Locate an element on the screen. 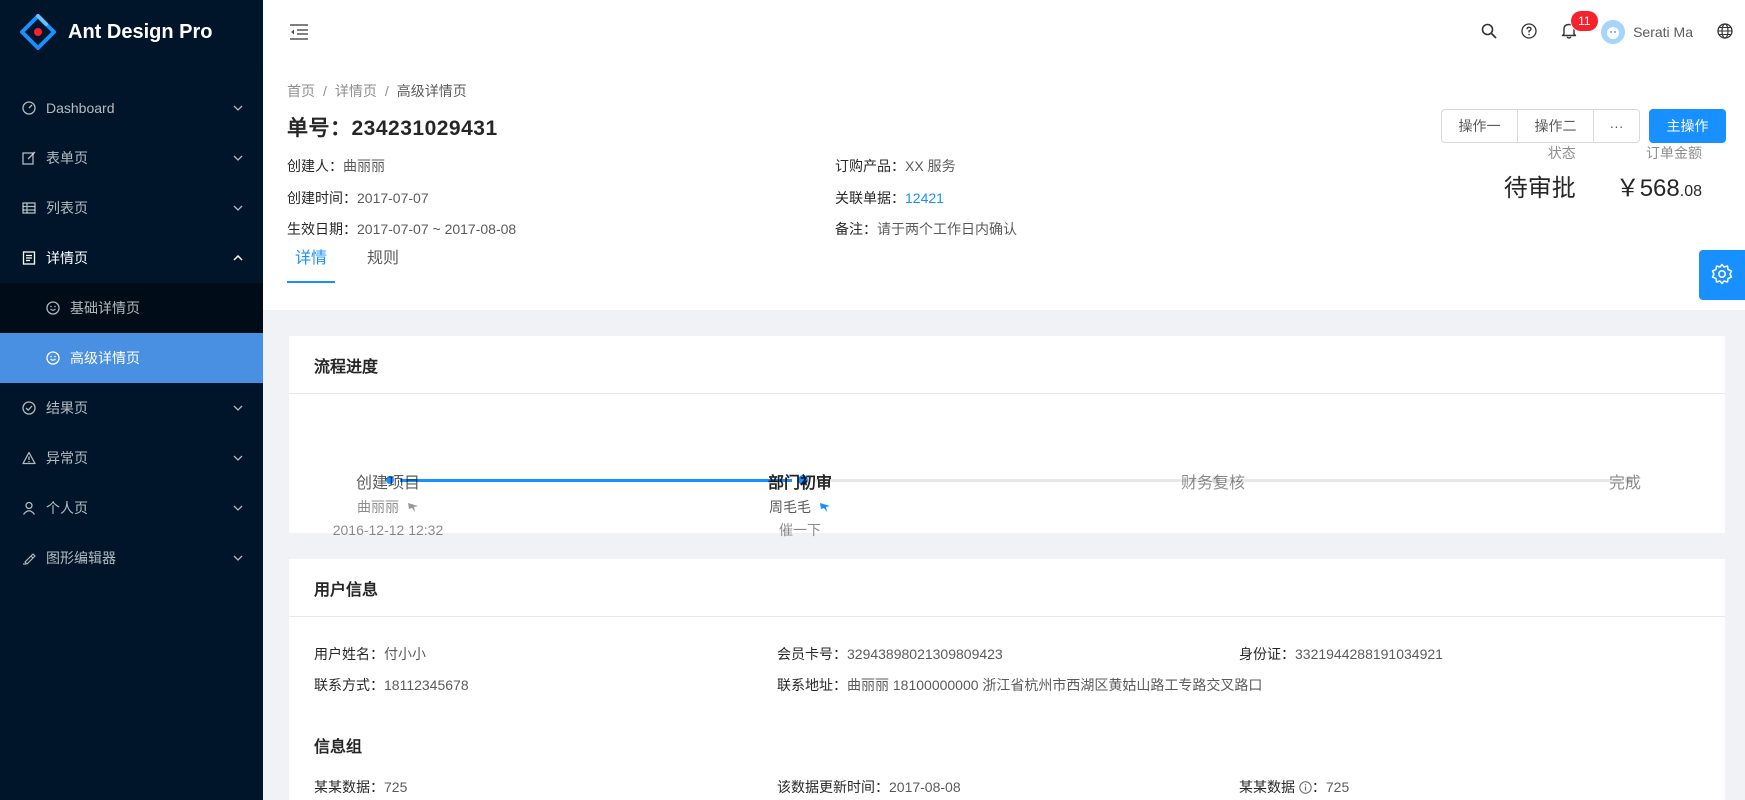 This screenshot has height=800, width=1745. user-menu: Serati Ma is located at coordinates (1647, 32).